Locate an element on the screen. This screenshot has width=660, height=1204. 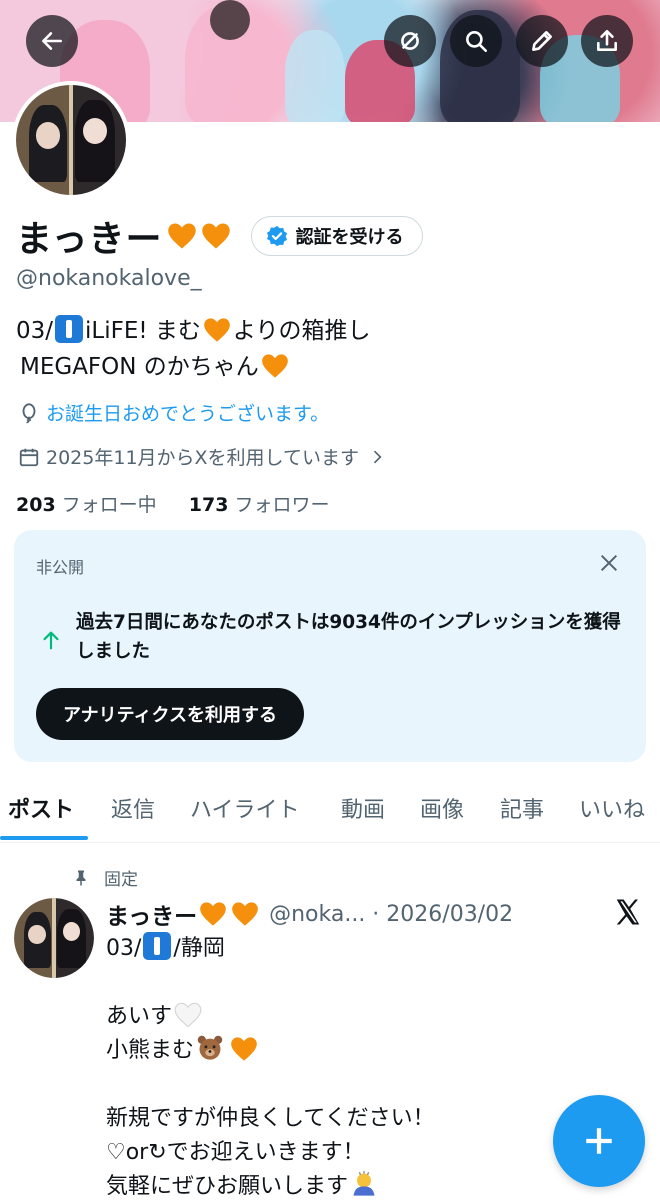
plus-icon is located at coordinates (599, 1141).